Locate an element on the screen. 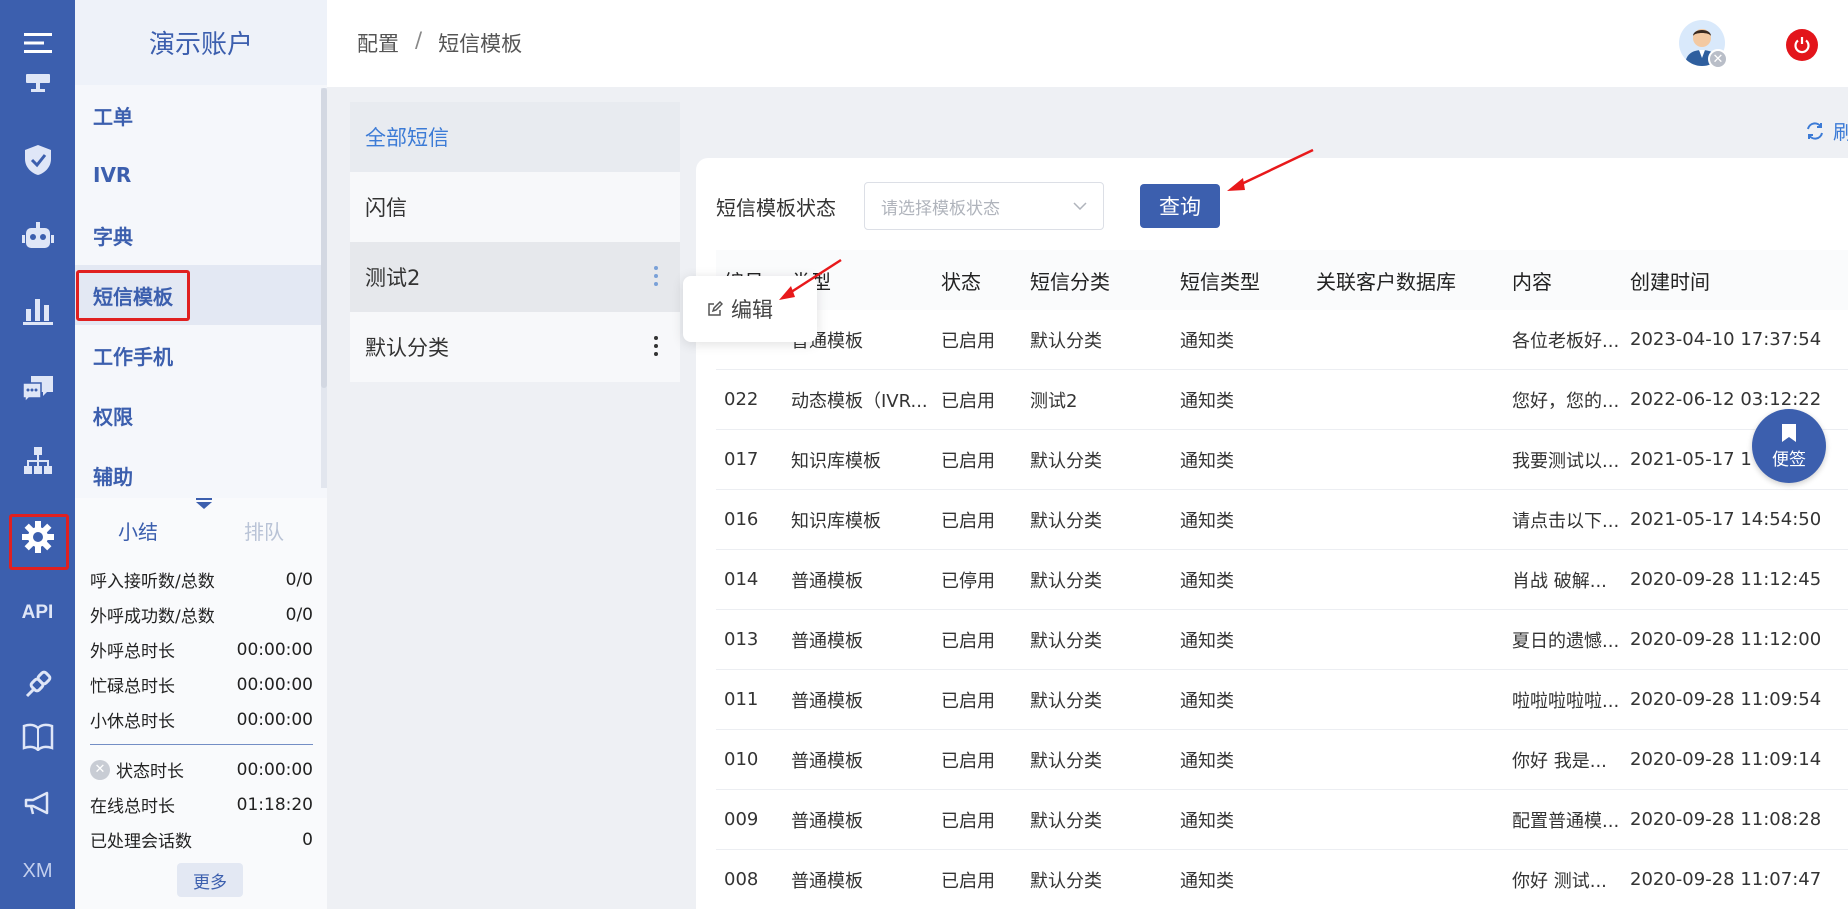 The height and width of the screenshot is (909, 1848). collapse-caret-icon is located at coordinates (204, 503).